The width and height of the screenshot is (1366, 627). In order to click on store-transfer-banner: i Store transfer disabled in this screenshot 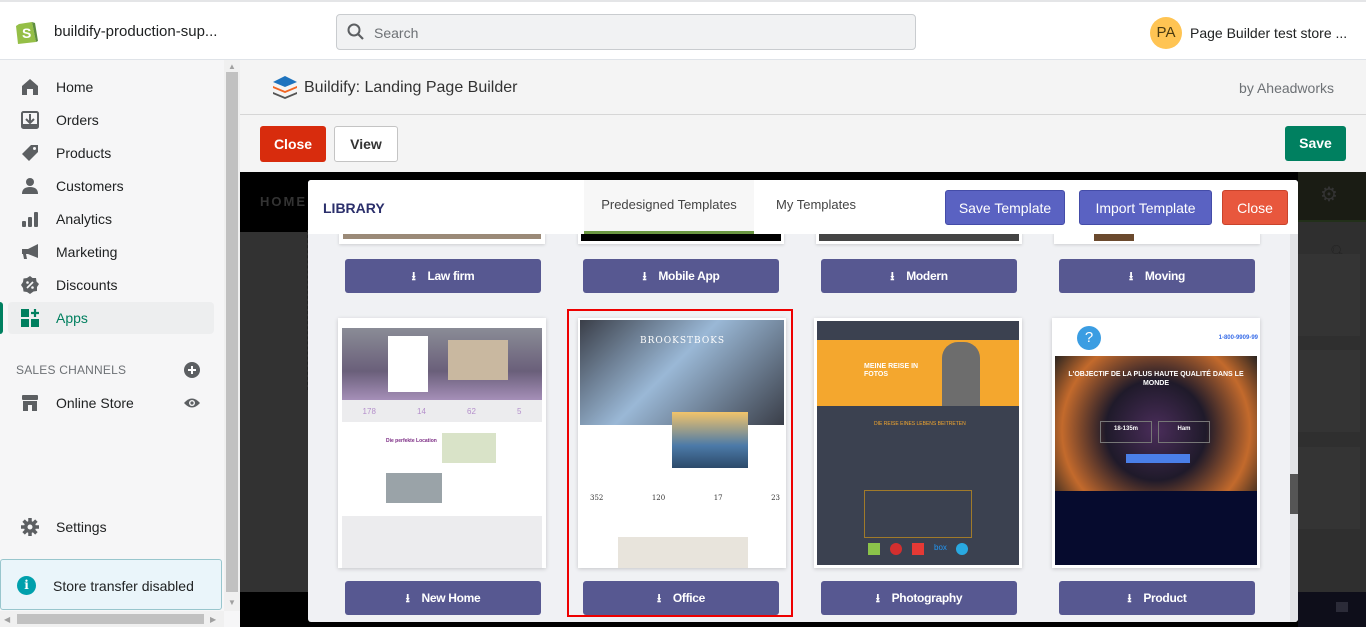, I will do `click(111, 584)`.